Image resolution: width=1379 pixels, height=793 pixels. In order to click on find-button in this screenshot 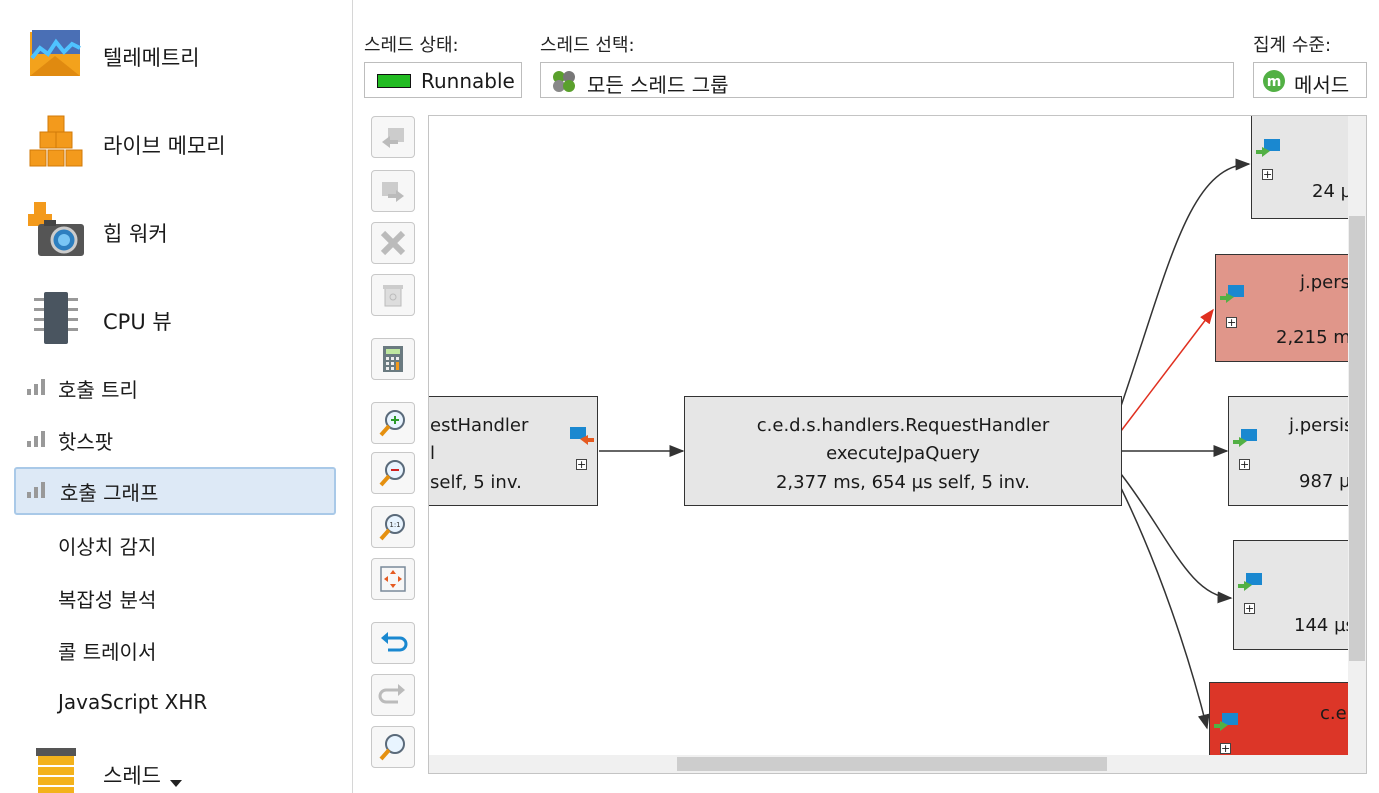, I will do `click(393, 747)`.